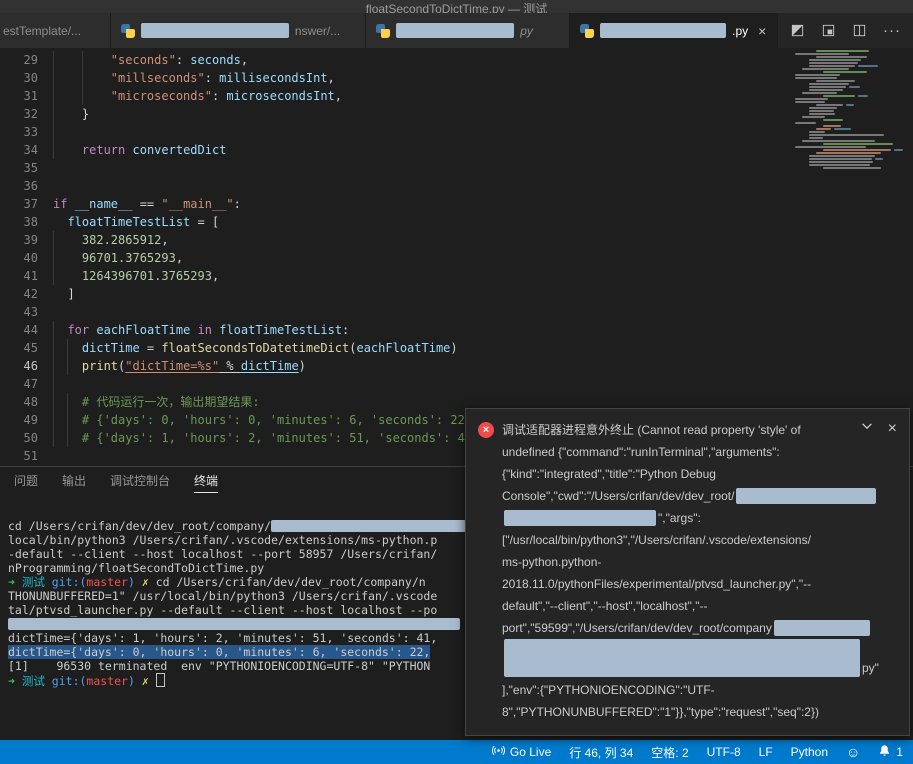 The width and height of the screenshot is (913, 764). Describe the element at coordinates (828, 30) in the screenshot. I see `open-preview-icon` at that location.